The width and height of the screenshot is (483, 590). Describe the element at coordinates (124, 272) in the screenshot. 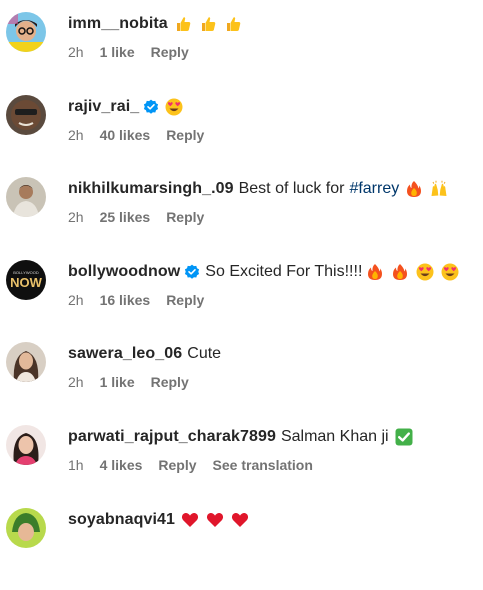

I see `username: bollywoodnow` at that location.